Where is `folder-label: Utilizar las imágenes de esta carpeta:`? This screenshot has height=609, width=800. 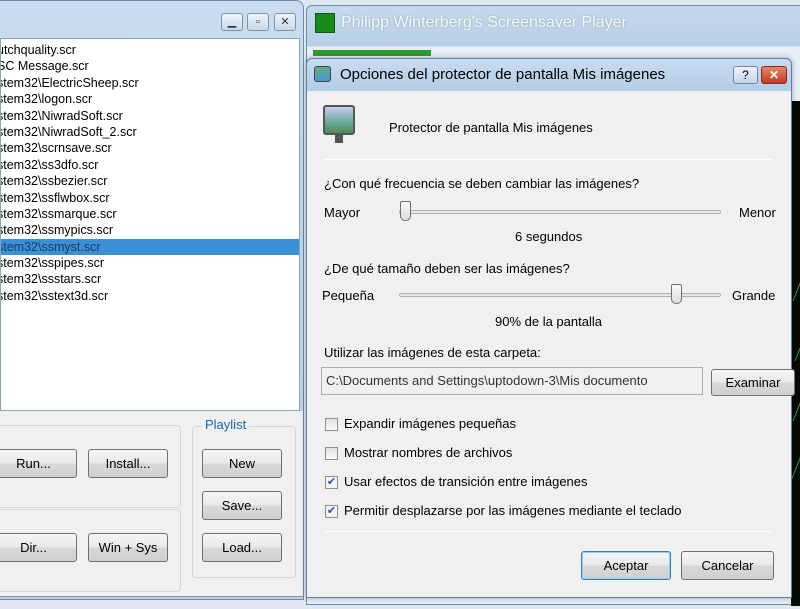
folder-label: Utilizar las imágenes de esta carpeta: is located at coordinates (432, 352).